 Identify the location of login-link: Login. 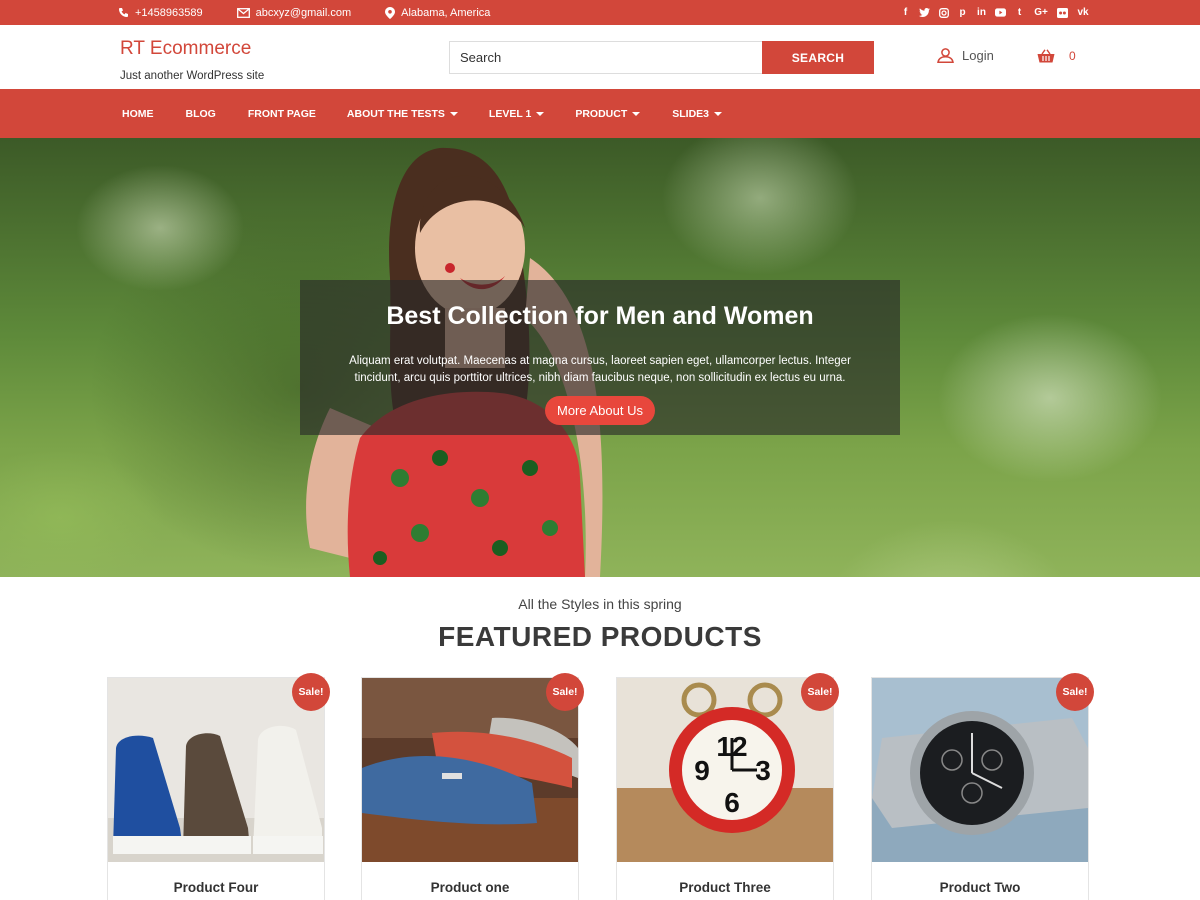
(965, 55).